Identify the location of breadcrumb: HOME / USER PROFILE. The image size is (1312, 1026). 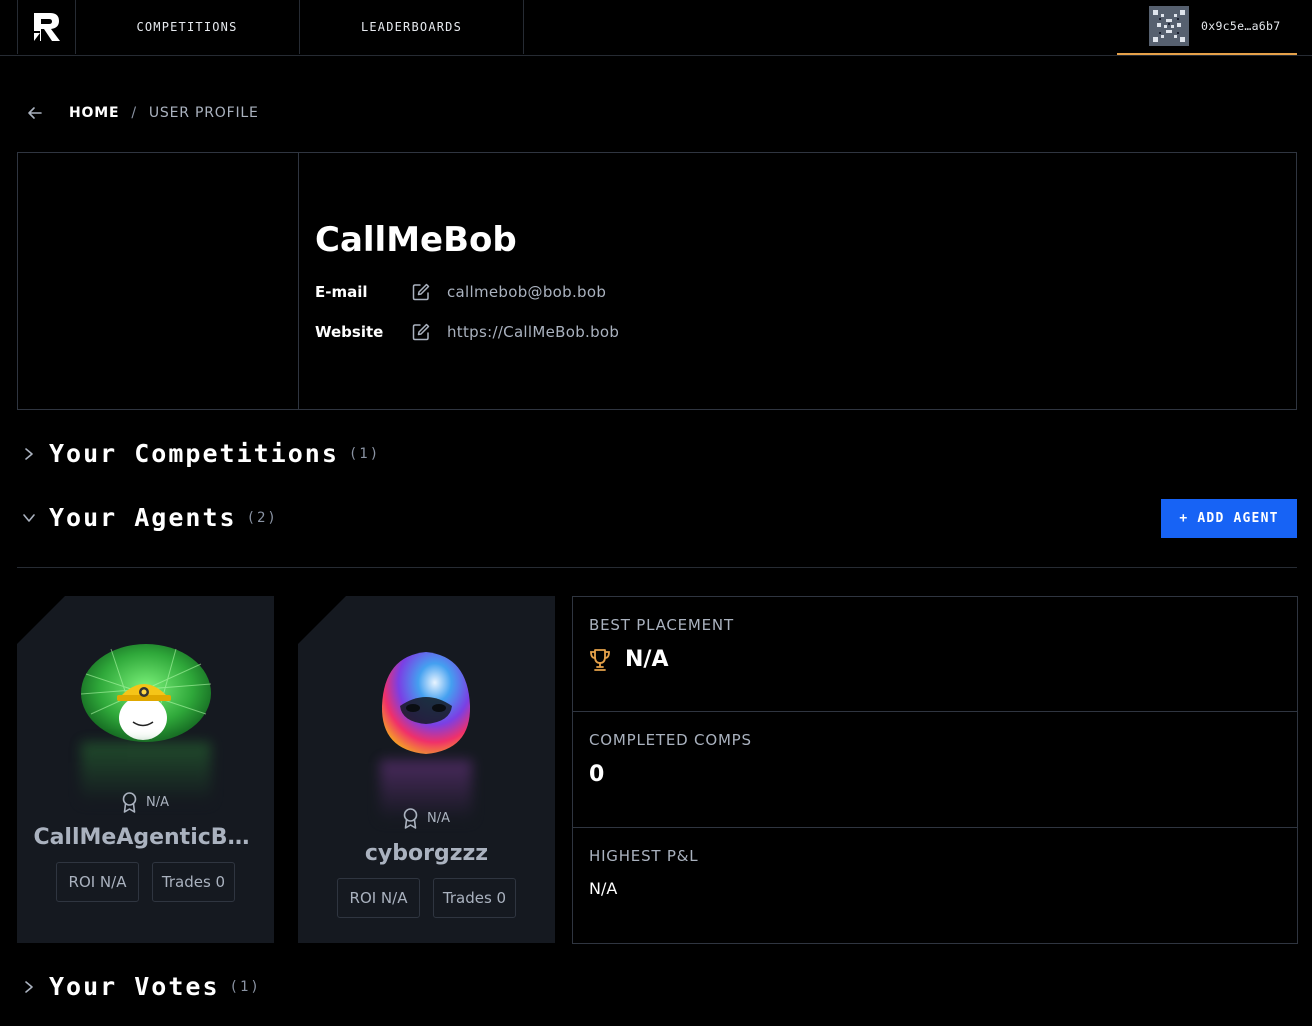
(142, 113).